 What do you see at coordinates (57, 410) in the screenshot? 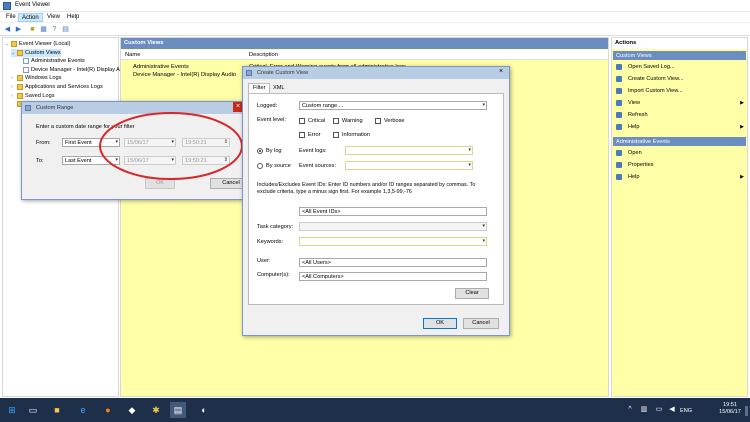
I see `file-explorer-icon: ■` at bounding box center [57, 410].